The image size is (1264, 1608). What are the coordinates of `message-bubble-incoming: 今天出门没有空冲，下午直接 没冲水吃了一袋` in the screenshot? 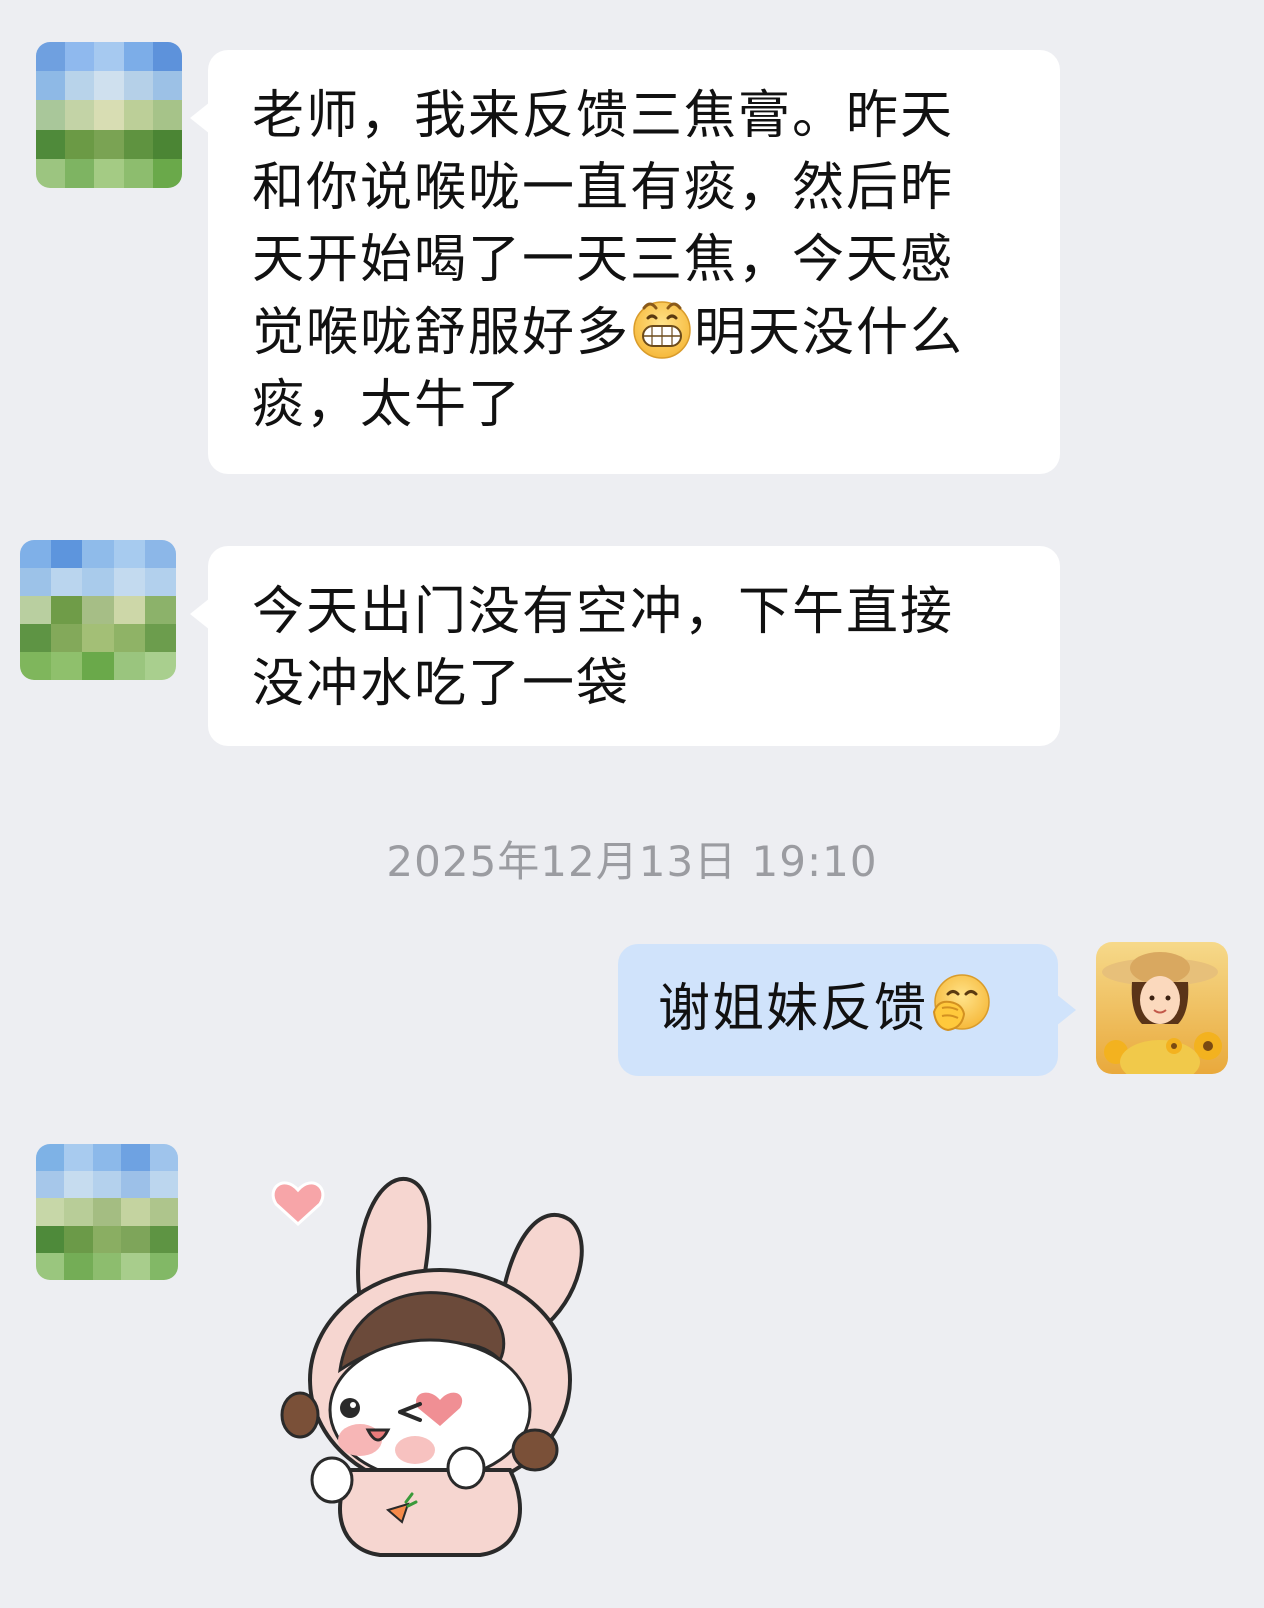 It's located at (625, 646).